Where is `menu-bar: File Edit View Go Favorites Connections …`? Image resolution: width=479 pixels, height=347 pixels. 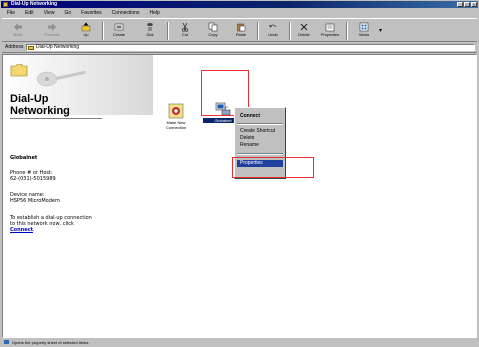
menu-bar: File Edit View Go Favorites Connections … is located at coordinates (83, 13).